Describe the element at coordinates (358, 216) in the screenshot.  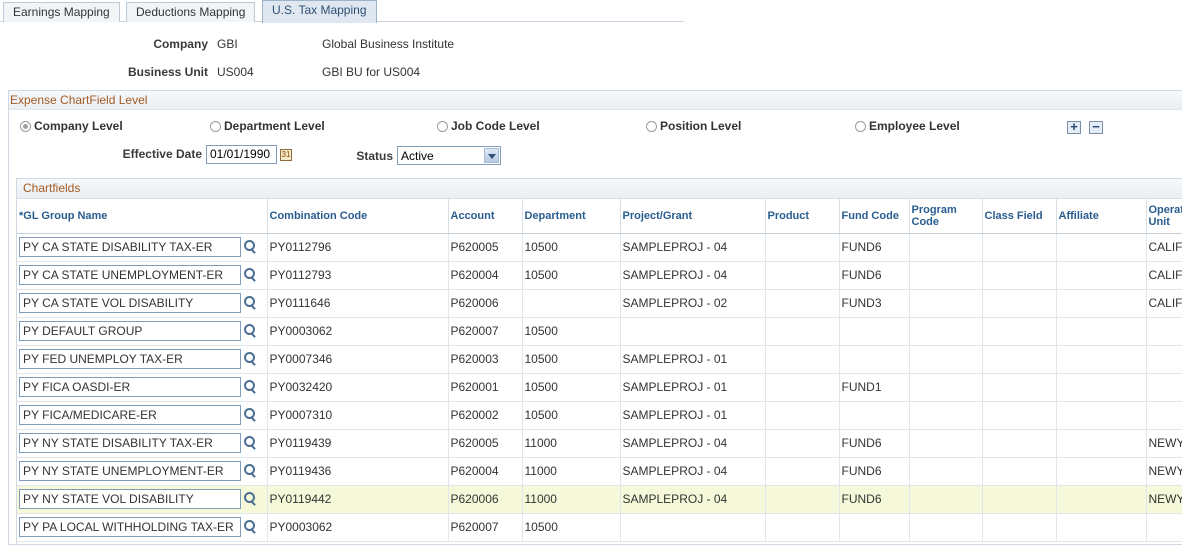
I see `column-header: Combination Code` at that location.